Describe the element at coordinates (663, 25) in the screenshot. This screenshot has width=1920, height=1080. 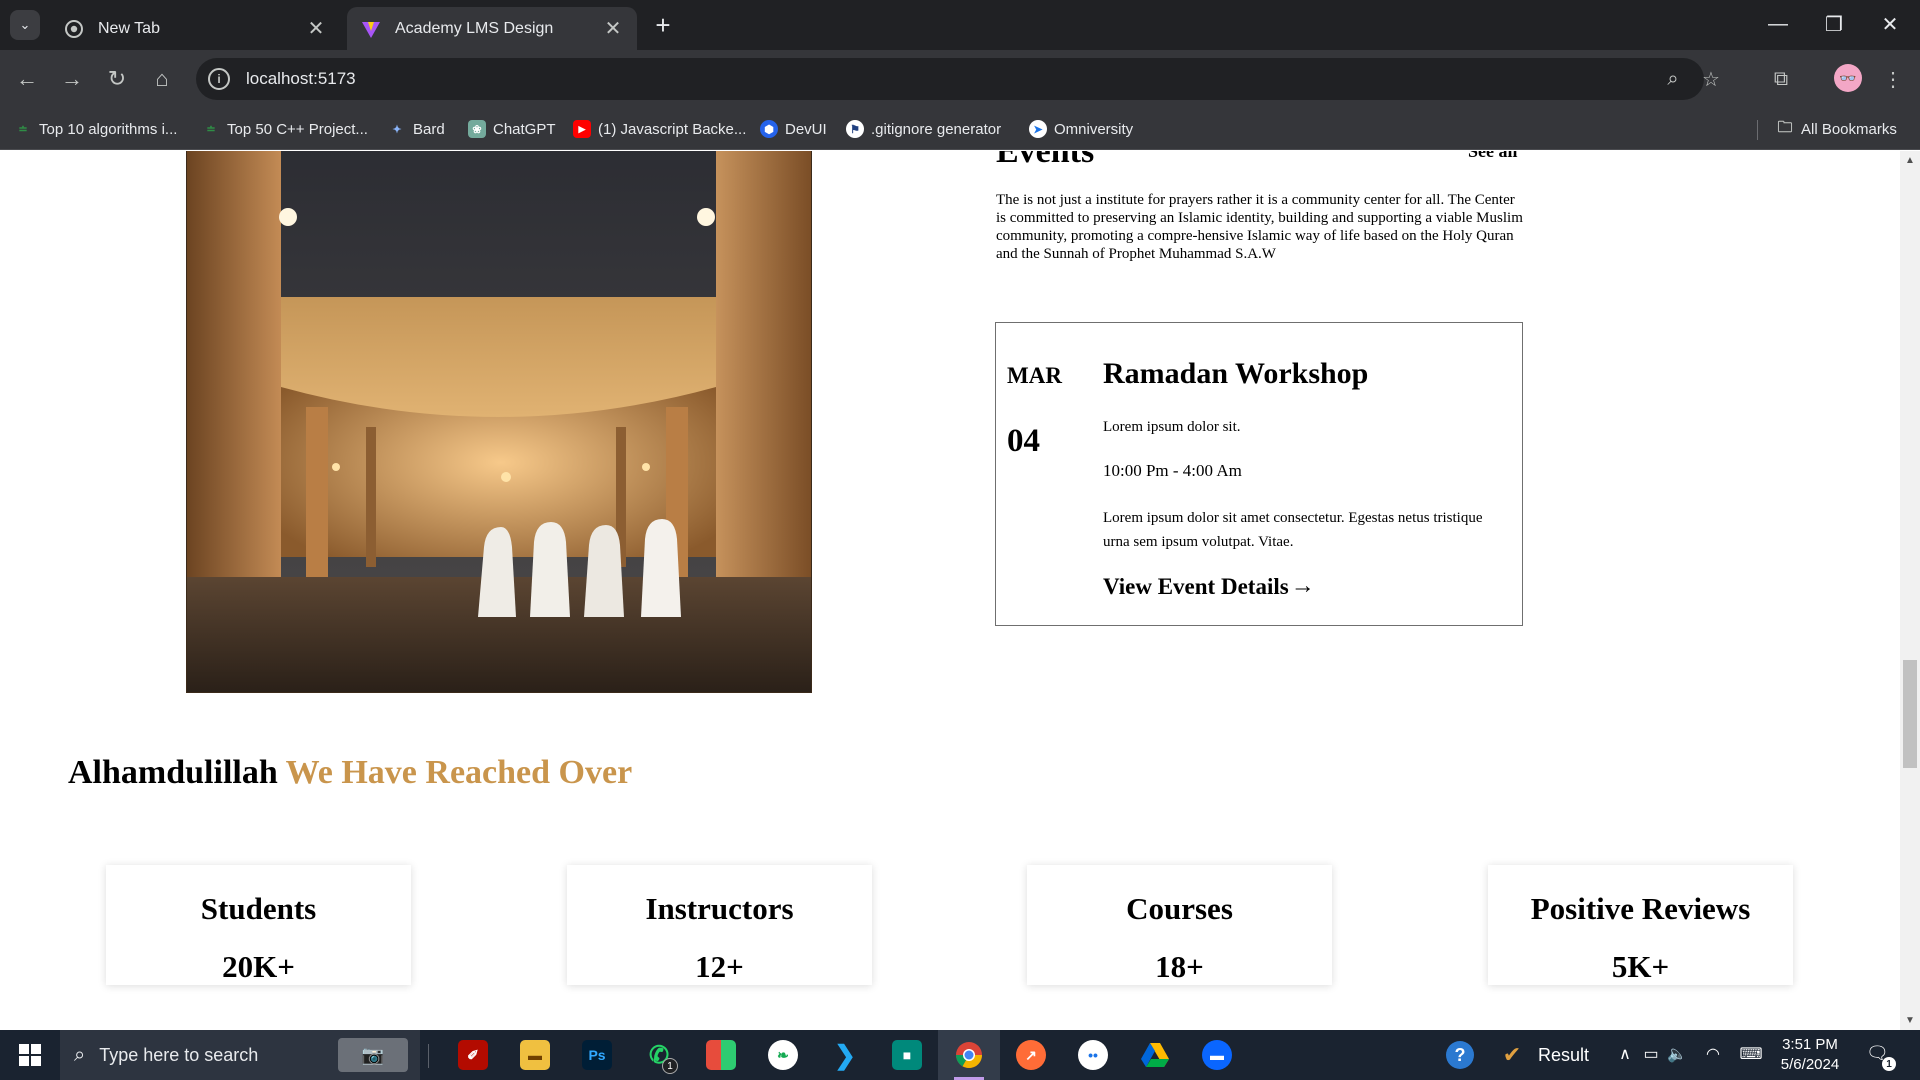
I see `new-tab-plus-icon: +` at that location.